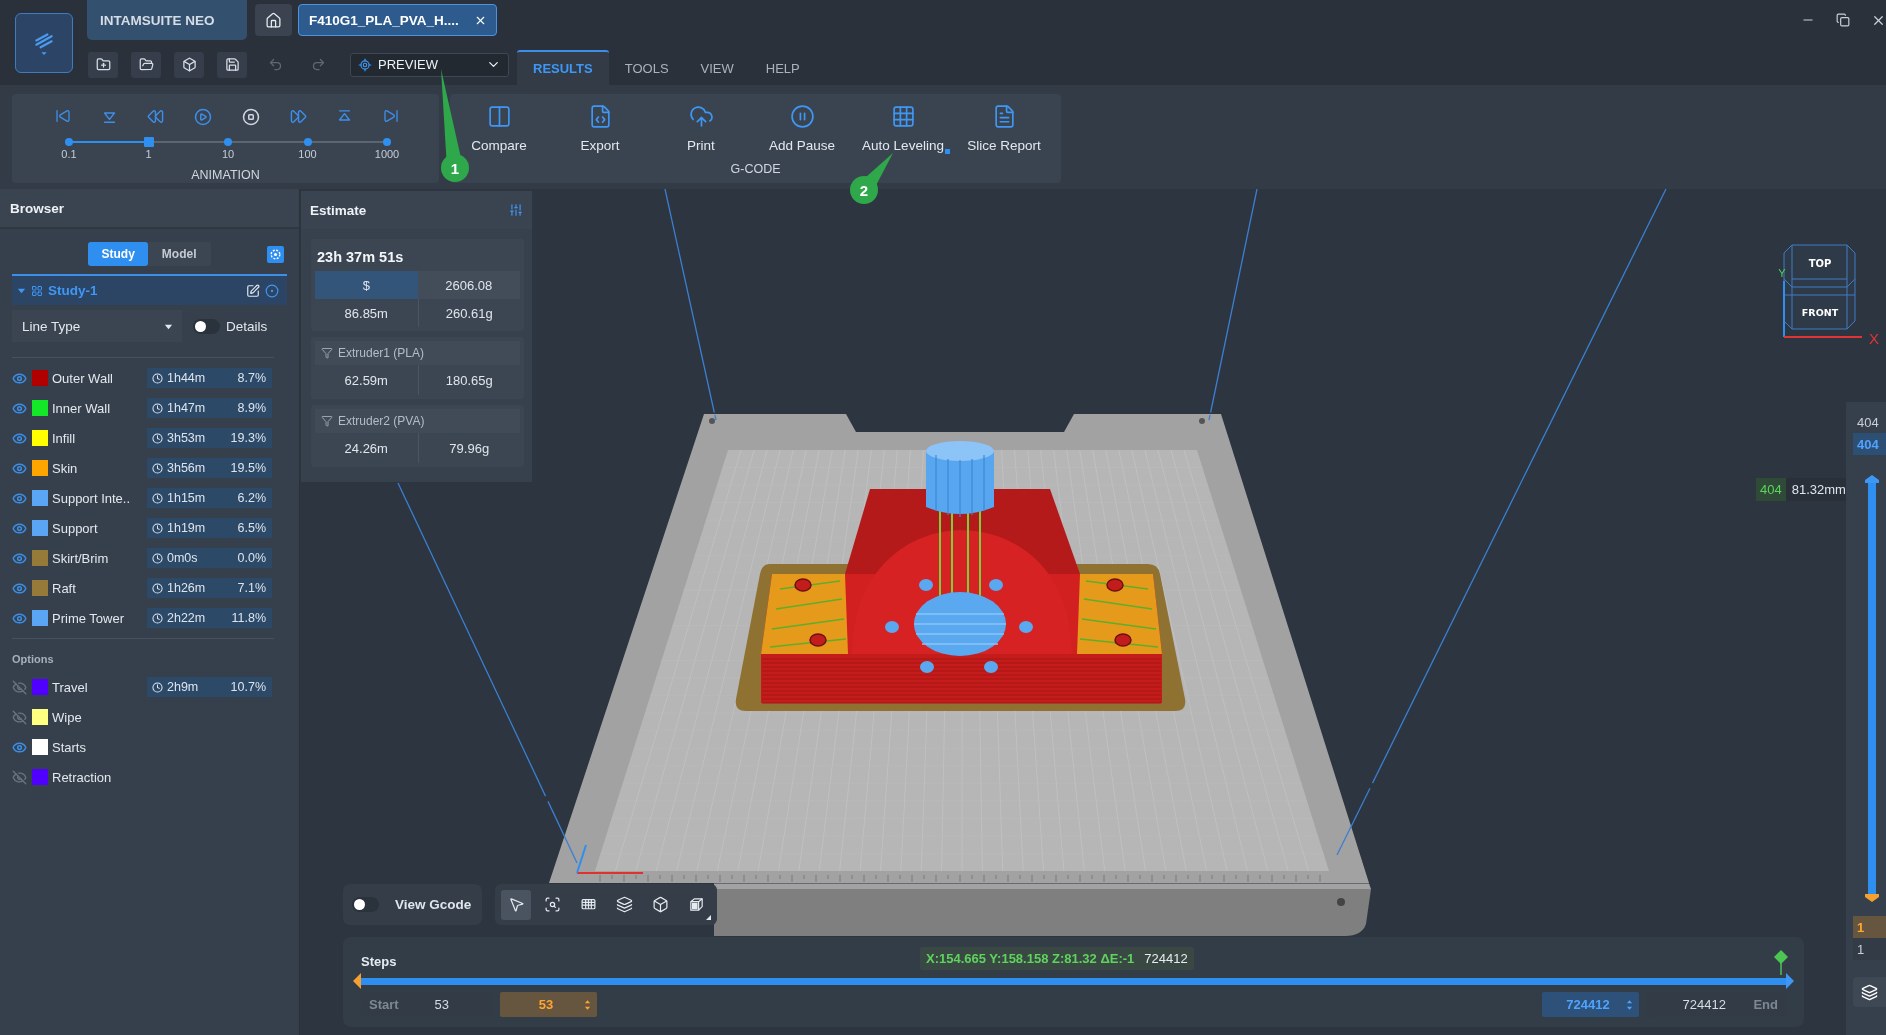  I want to click on home-button, so click(273, 20).